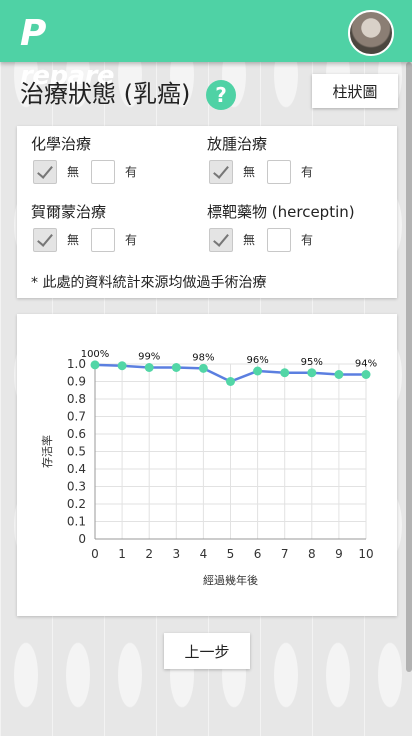 Image resolution: width=412 pixels, height=736 pixels. I want to click on filter-chemotherapy: 化學治療 無 有, so click(116, 164).